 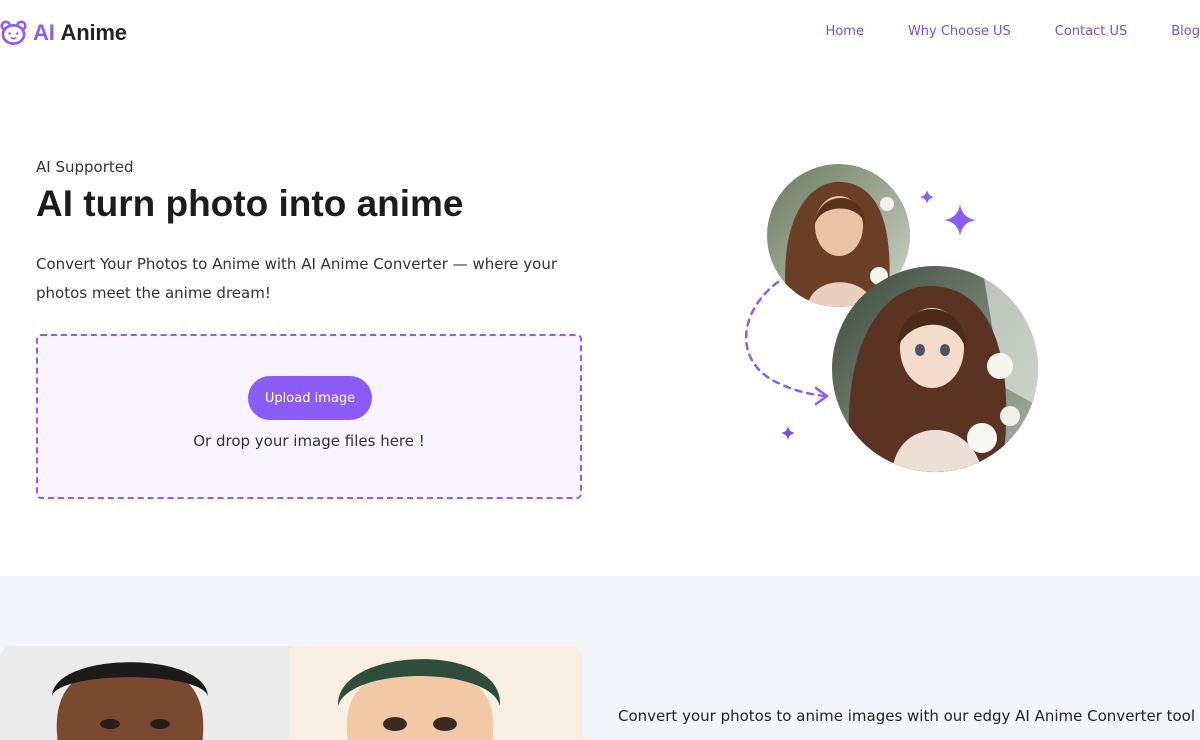 What do you see at coordinates (44, 32) in the screenshot?
I see `logo-ai: AI` at bounding box center [44, 32].